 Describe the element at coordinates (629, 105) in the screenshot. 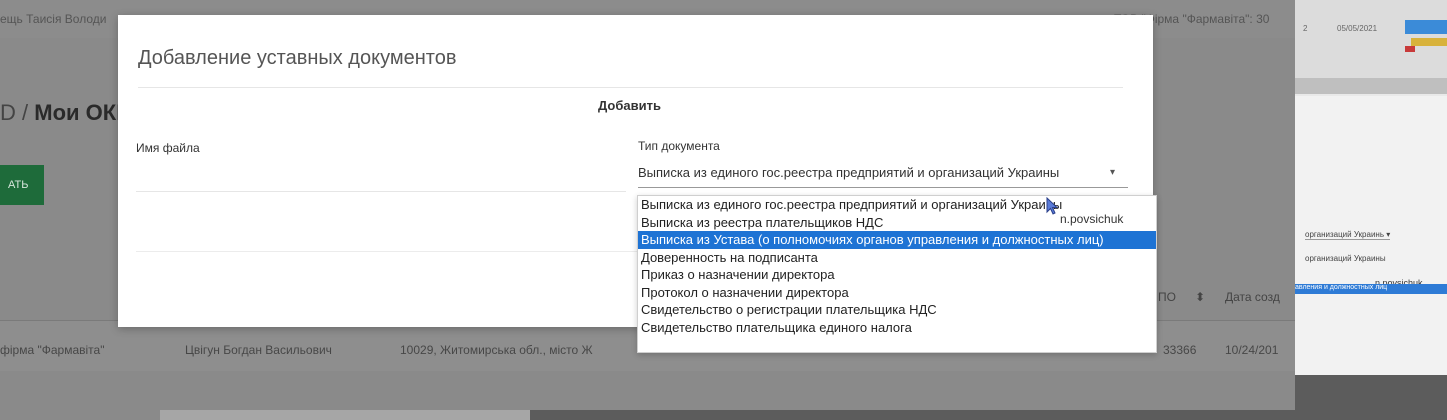

I see `add-section-header: Добавить` at that location.